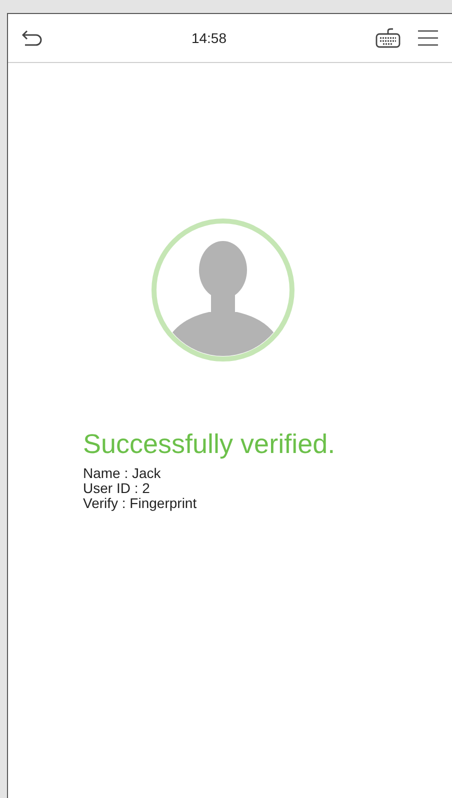 The height and width of the screenshot is (798, 452). Describe the element at coordinates (209, 38) in the screenshot. I see `clock-time: 14:58` at that location.